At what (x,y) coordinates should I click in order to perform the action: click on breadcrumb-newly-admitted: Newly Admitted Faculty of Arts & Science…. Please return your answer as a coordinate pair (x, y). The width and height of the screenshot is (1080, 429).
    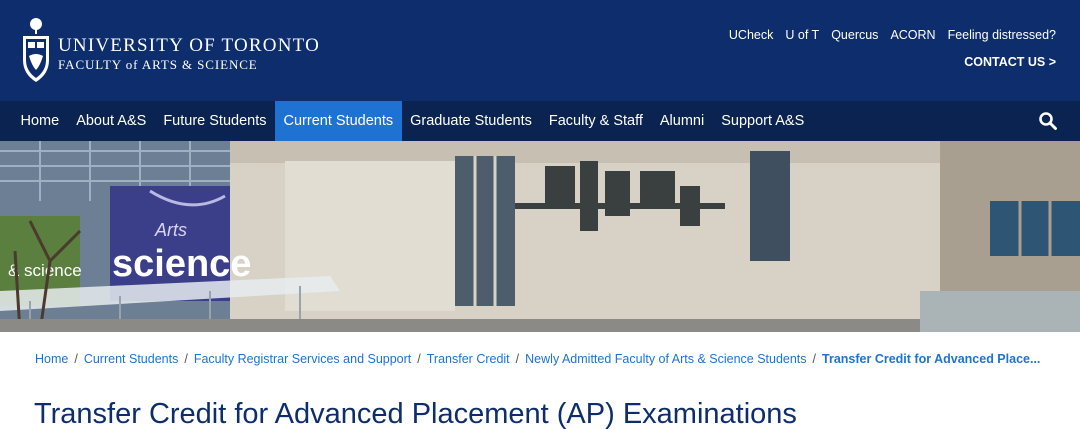
    Looking at the image, I should click on (665, 359).